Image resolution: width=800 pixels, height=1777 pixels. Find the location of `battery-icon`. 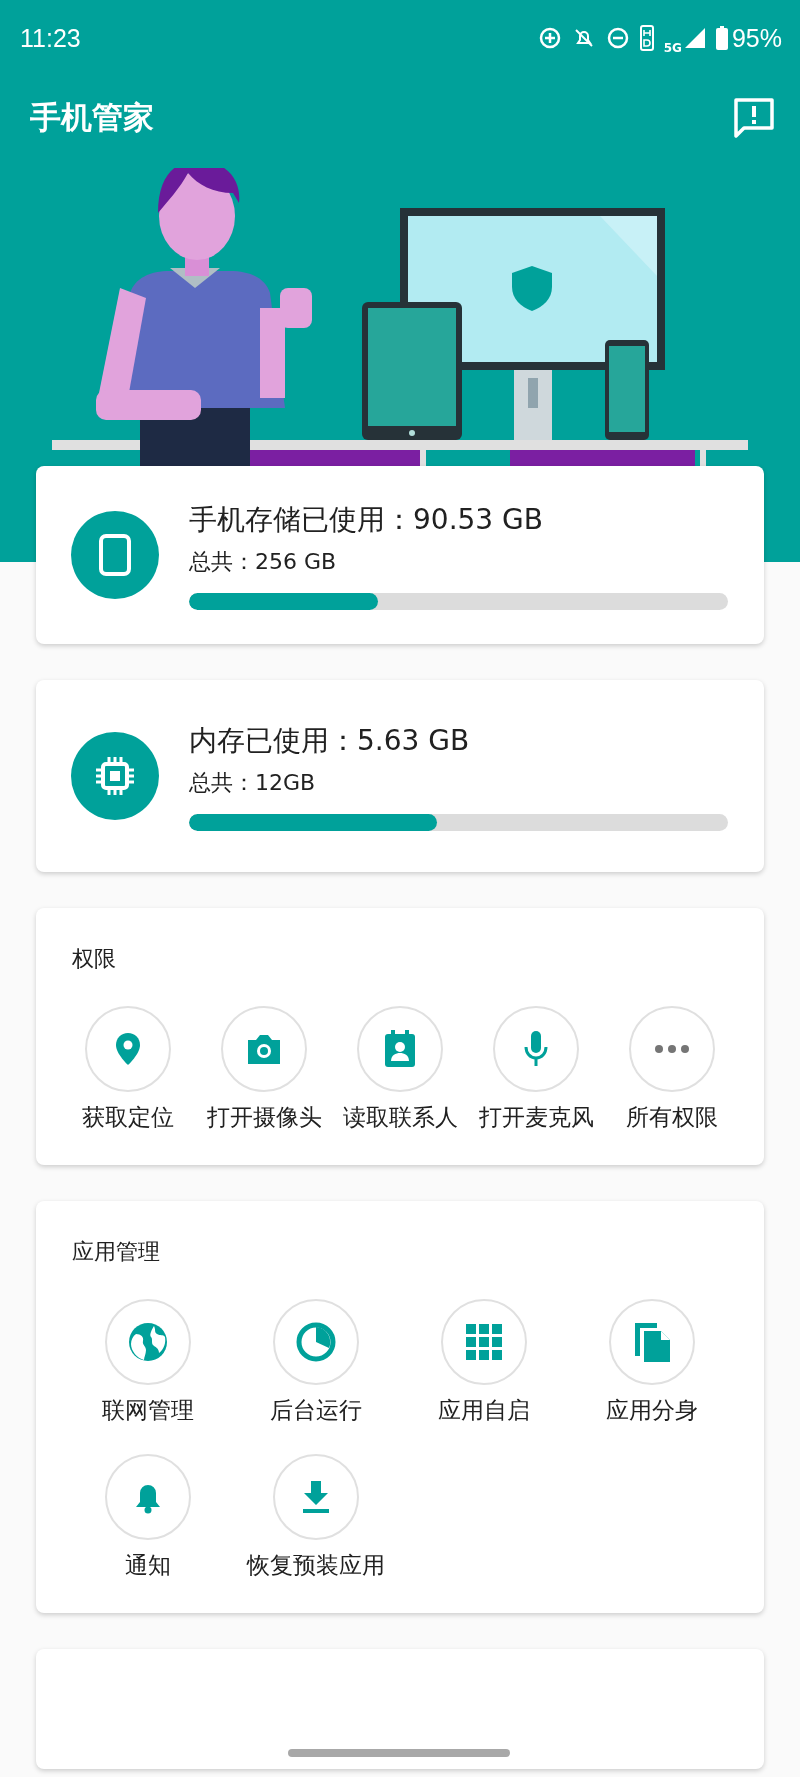

battery-icon is located at coordinates (721, 38).